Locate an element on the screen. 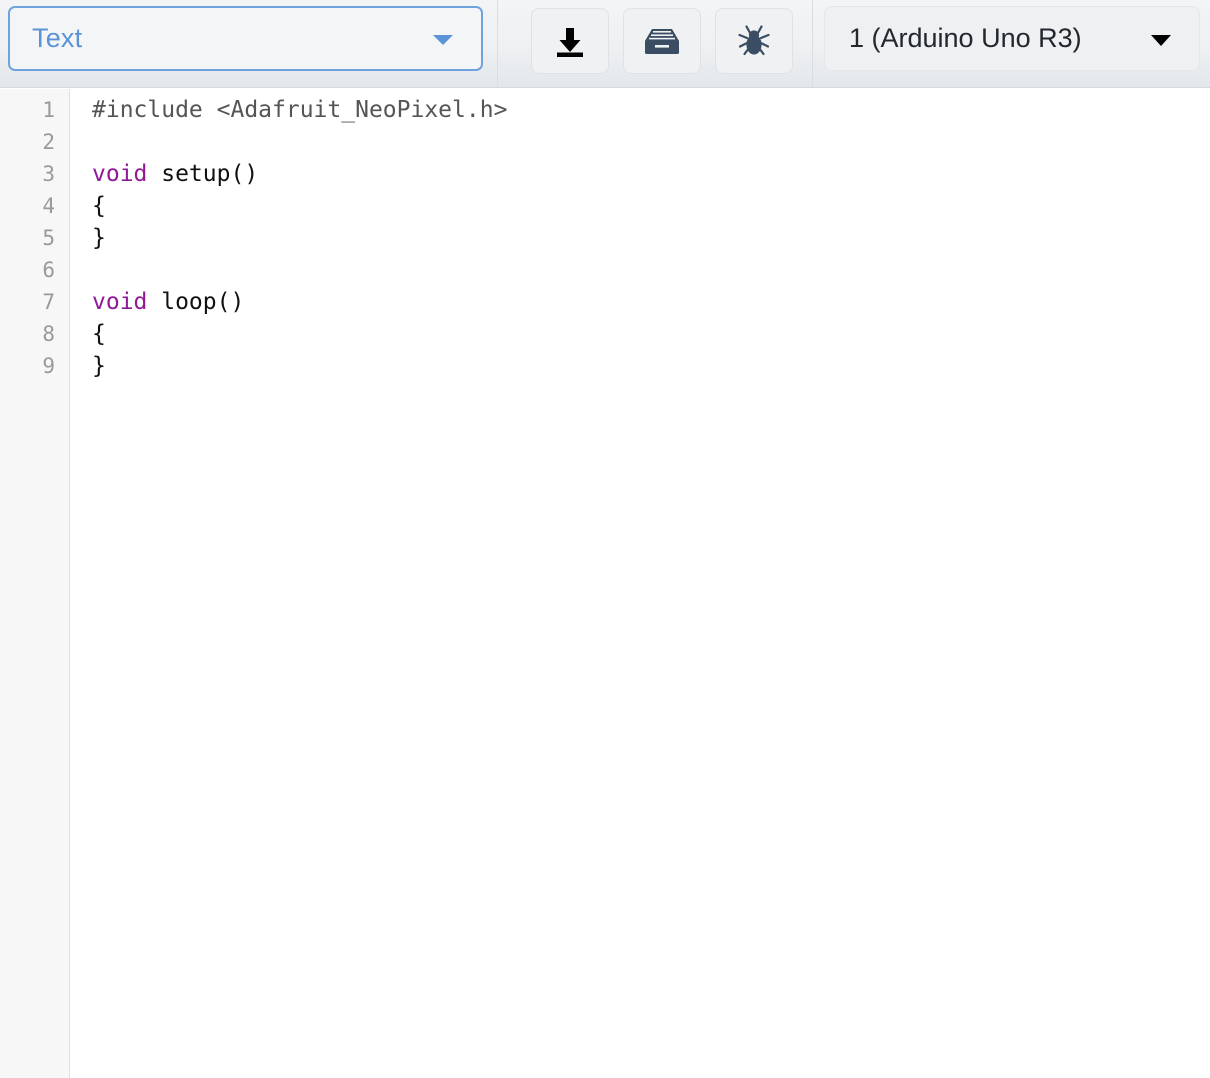  code-token: loop() is located at coordinates (196, 302).